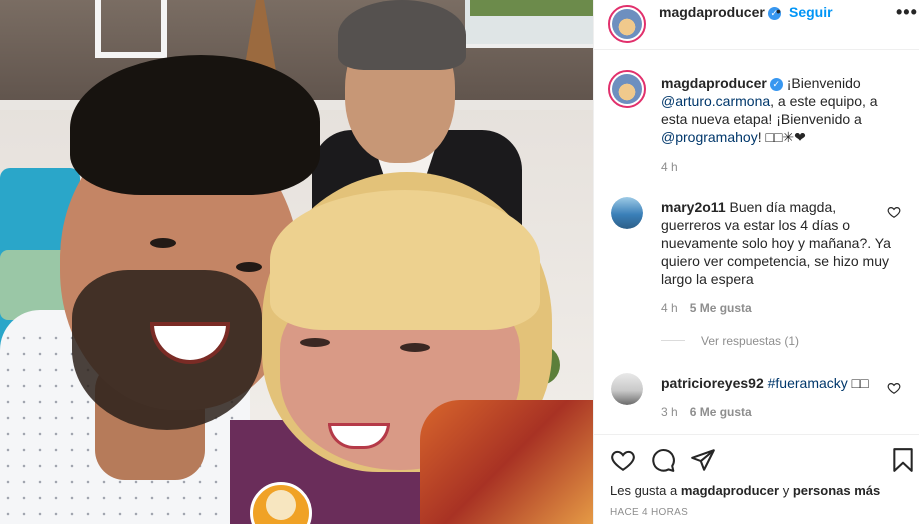  What do you see at coordinates (907, 12) in the screenshot?
I see `more-options-icon: •••` at bounding box center [907, 12].